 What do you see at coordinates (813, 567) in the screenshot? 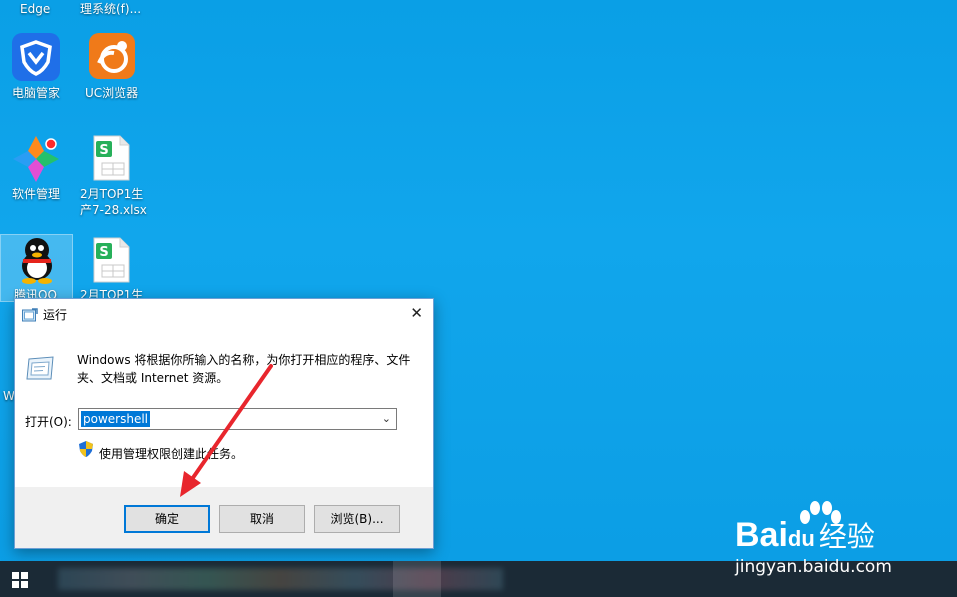
I see `baidu-url: jingyan.baidu.com` at bounding box center [813, 567].